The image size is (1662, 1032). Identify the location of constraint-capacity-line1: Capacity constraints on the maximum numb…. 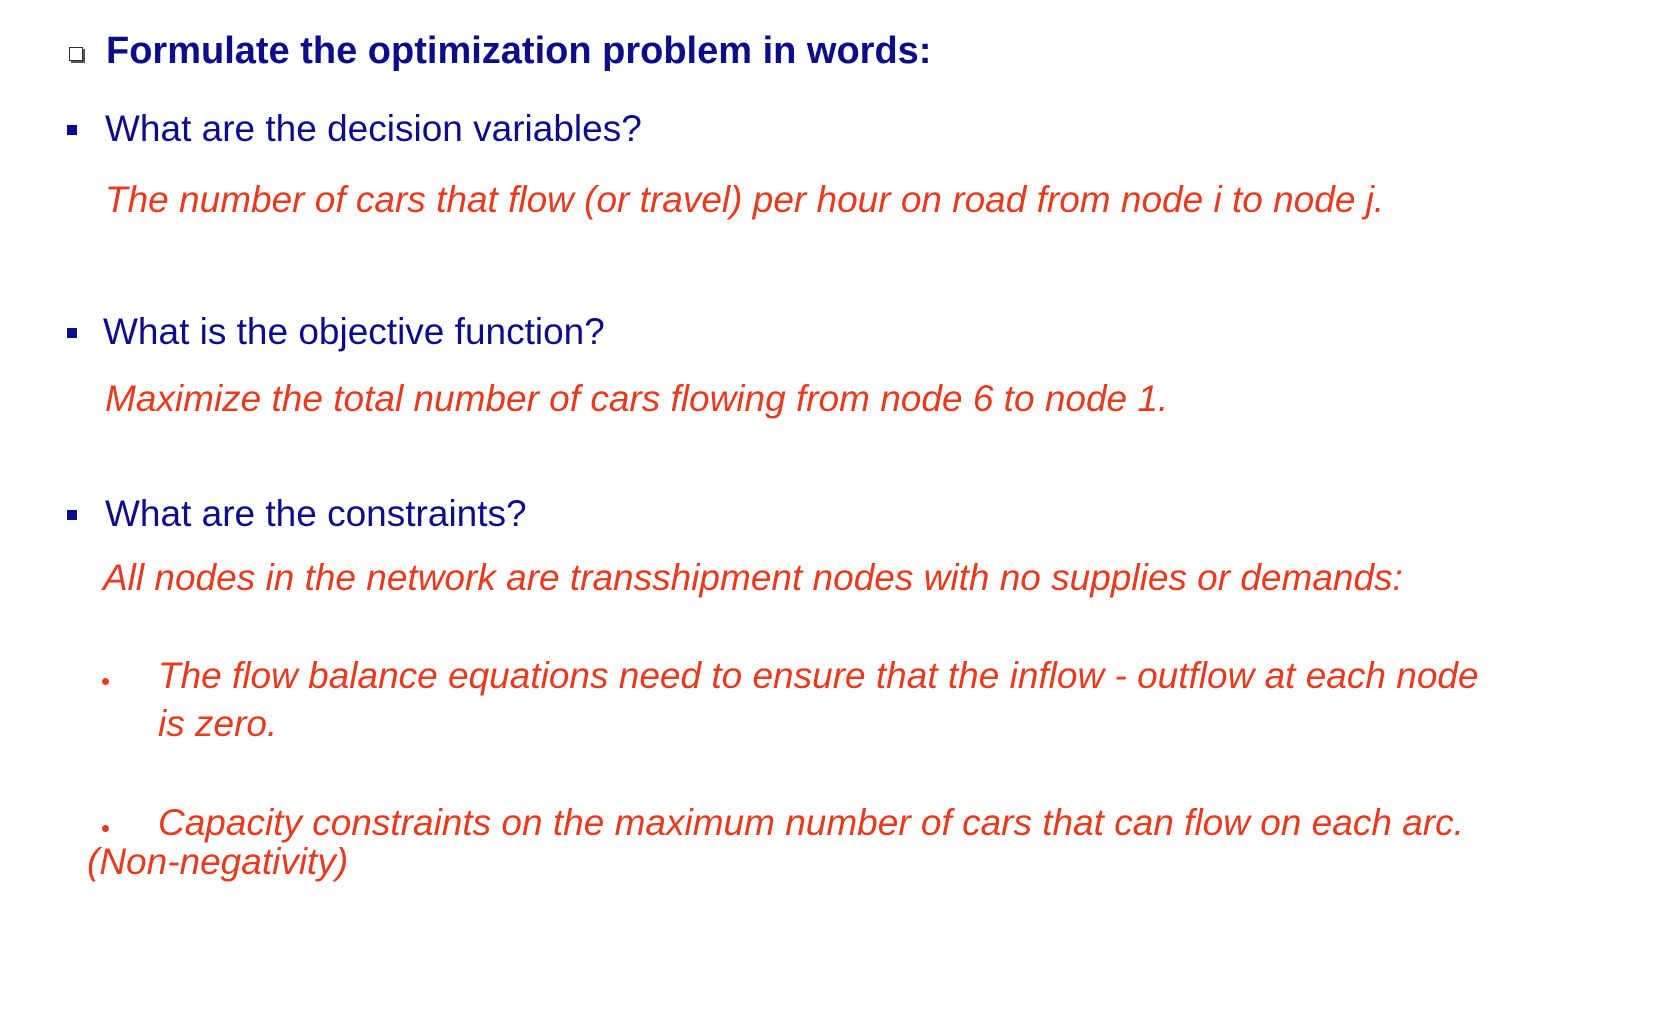
(811, 822).